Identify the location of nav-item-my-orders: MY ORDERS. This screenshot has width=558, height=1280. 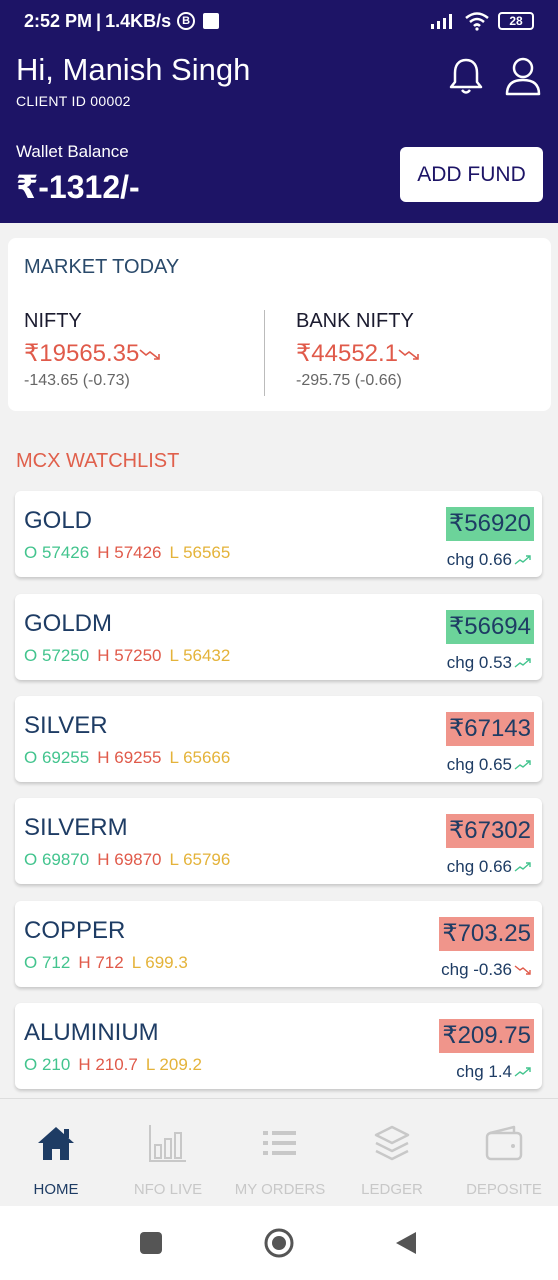
(280, 1153).